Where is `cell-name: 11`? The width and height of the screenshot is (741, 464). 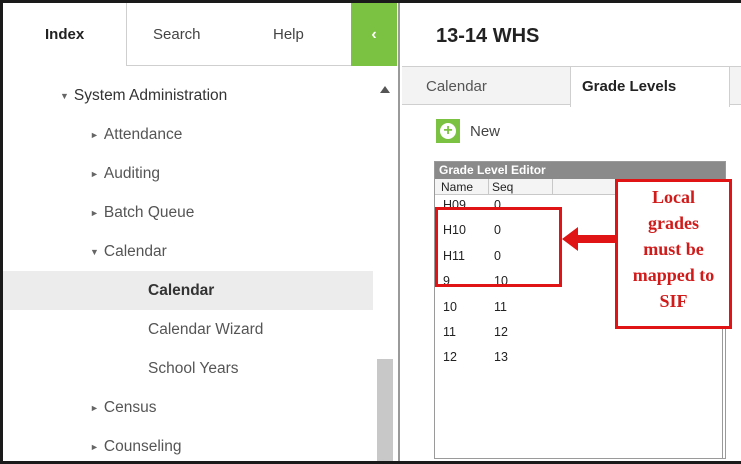
cell-name: 11 is located at coordinates (449, 331).